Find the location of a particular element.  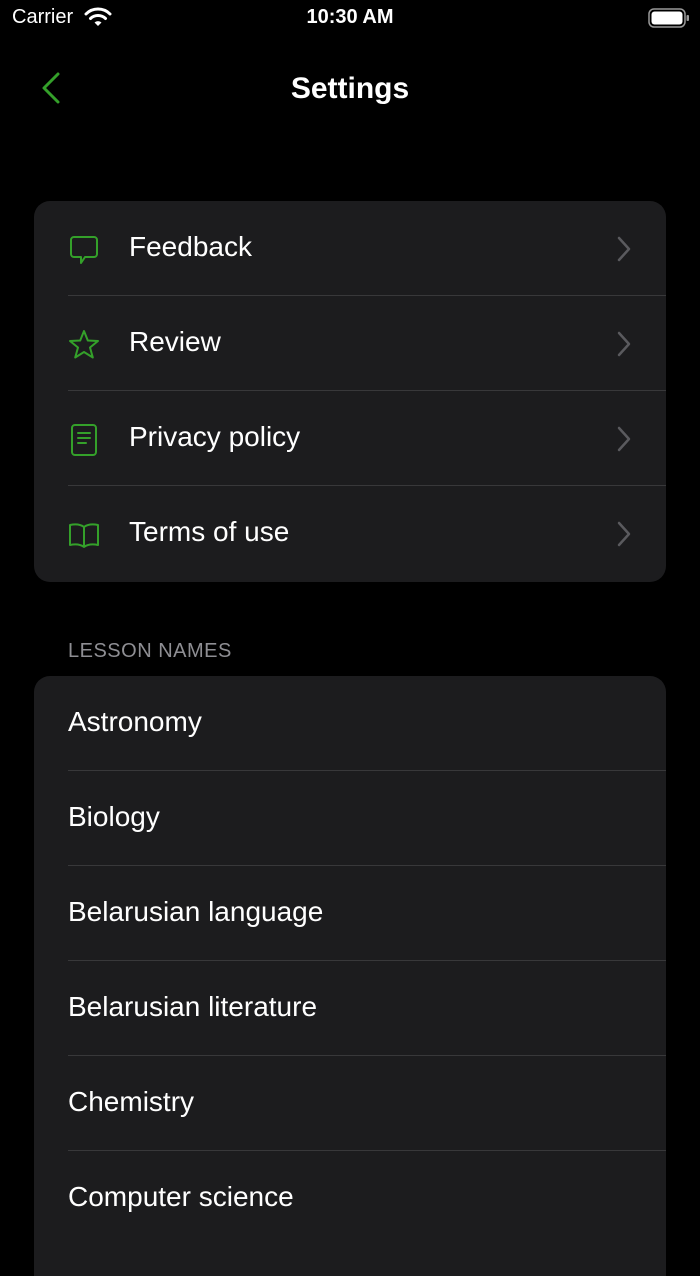

feedback-label: Feedback is located at coordinates (190, 246).